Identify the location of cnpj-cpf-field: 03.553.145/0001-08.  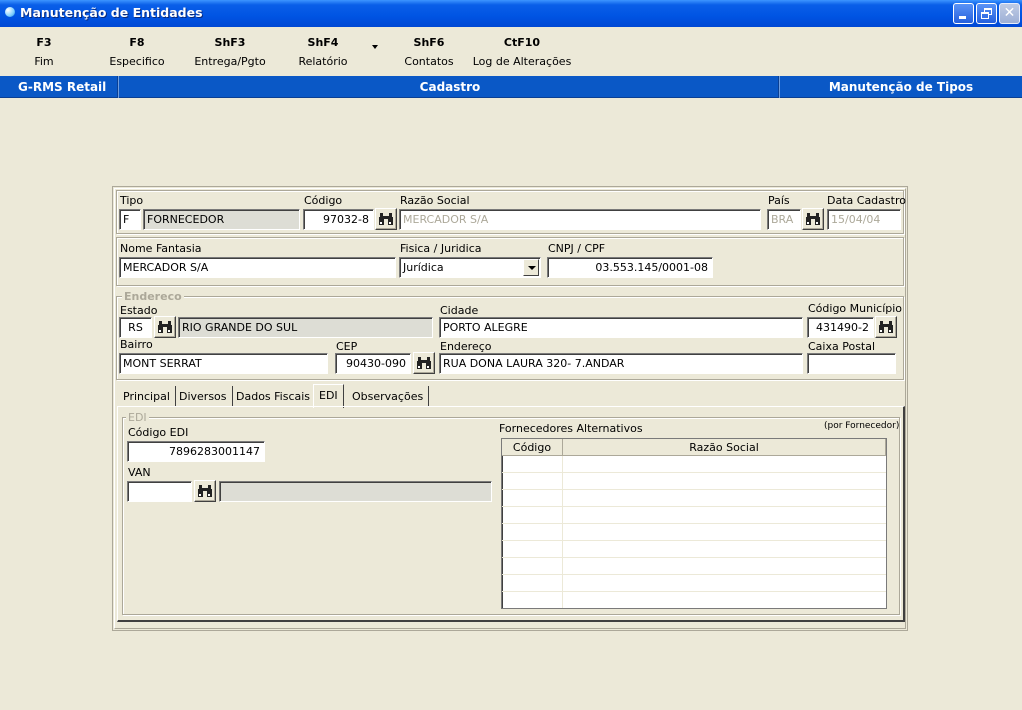
(630, 267).